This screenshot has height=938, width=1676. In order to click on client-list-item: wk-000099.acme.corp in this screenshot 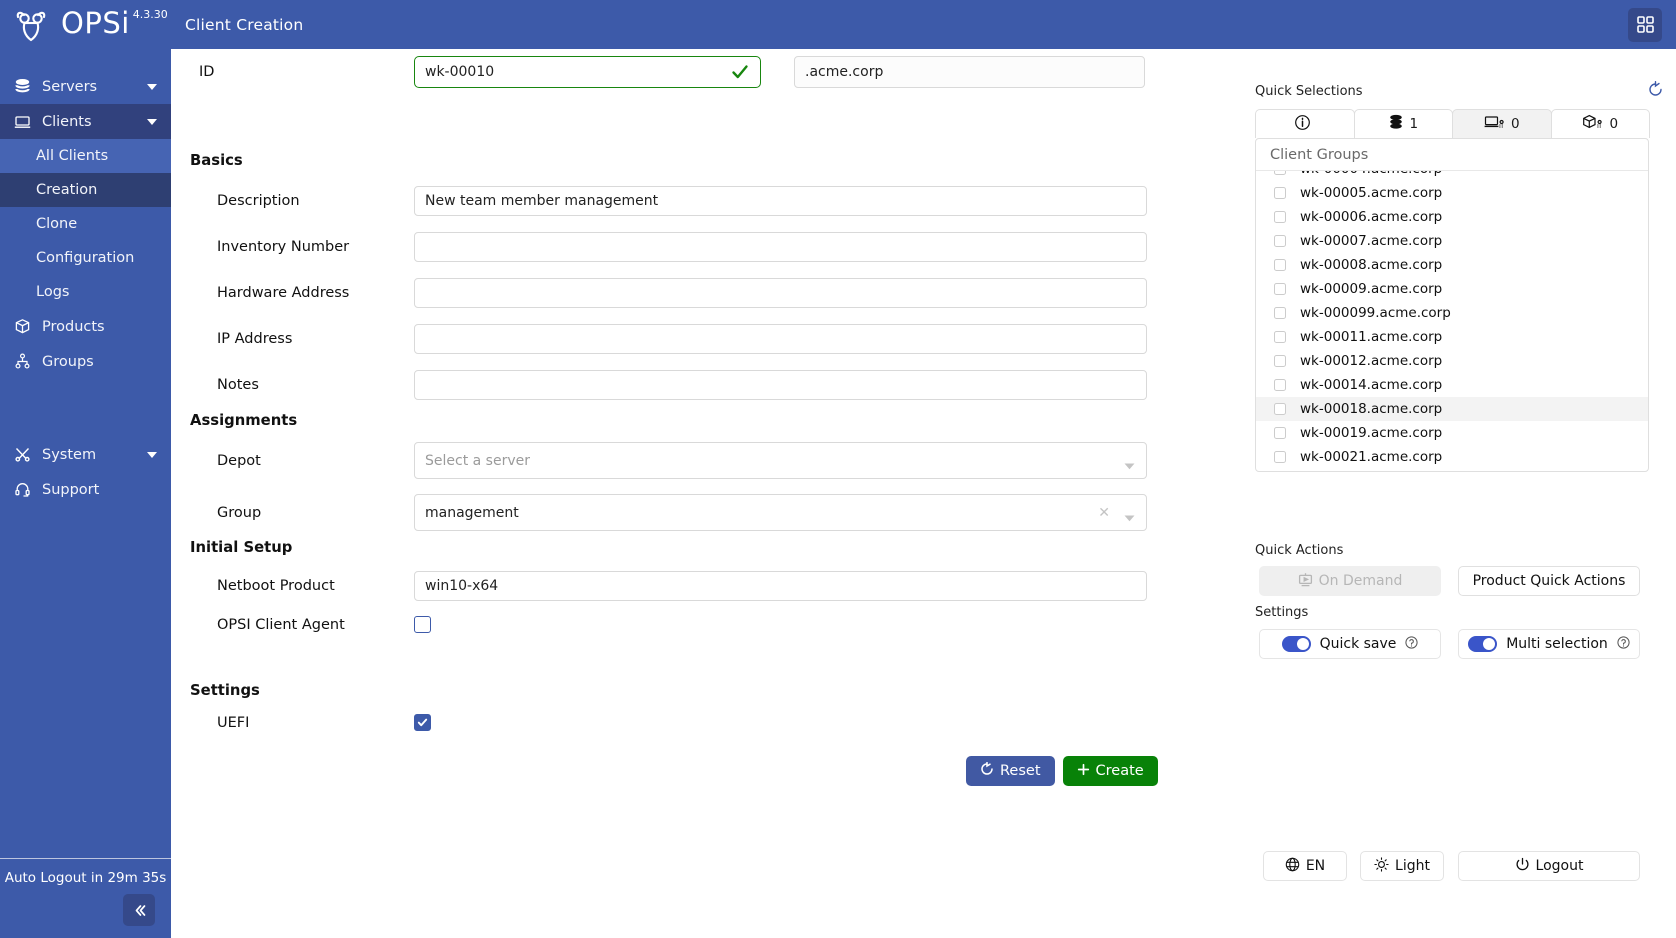, I will do `click(1452, 313)`.